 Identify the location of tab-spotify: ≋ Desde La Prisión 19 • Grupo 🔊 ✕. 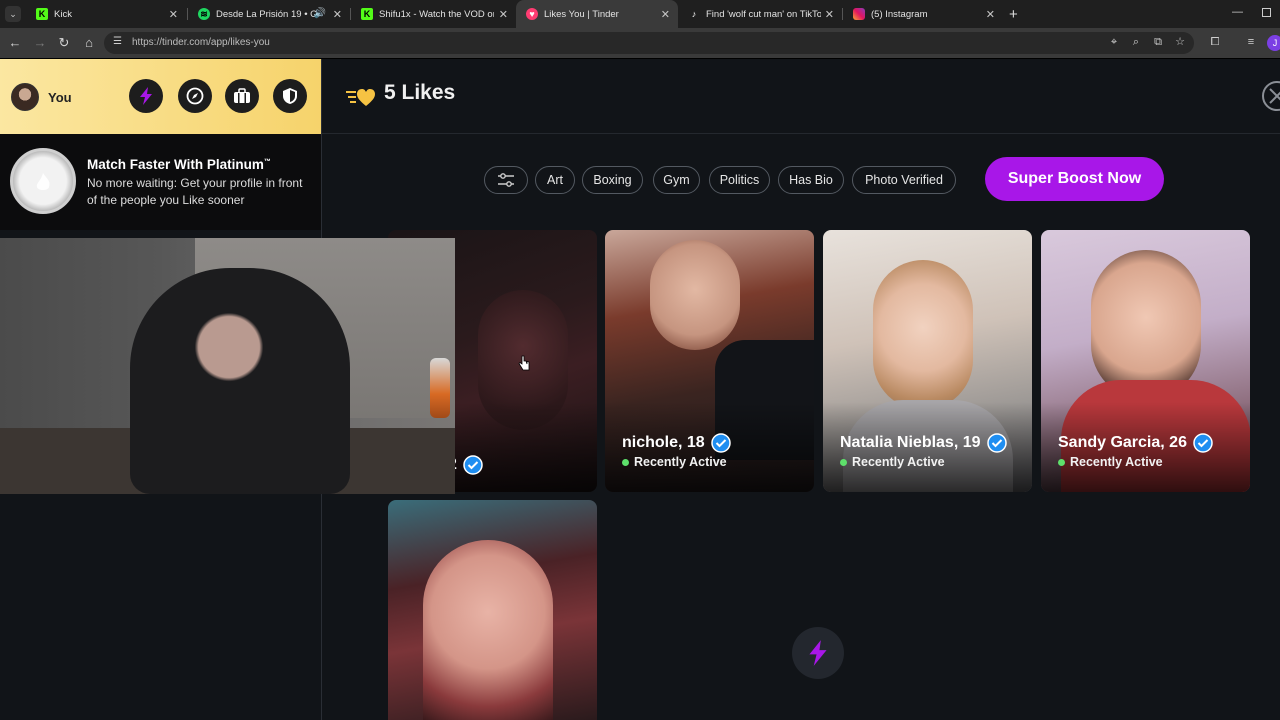
(269, 14).